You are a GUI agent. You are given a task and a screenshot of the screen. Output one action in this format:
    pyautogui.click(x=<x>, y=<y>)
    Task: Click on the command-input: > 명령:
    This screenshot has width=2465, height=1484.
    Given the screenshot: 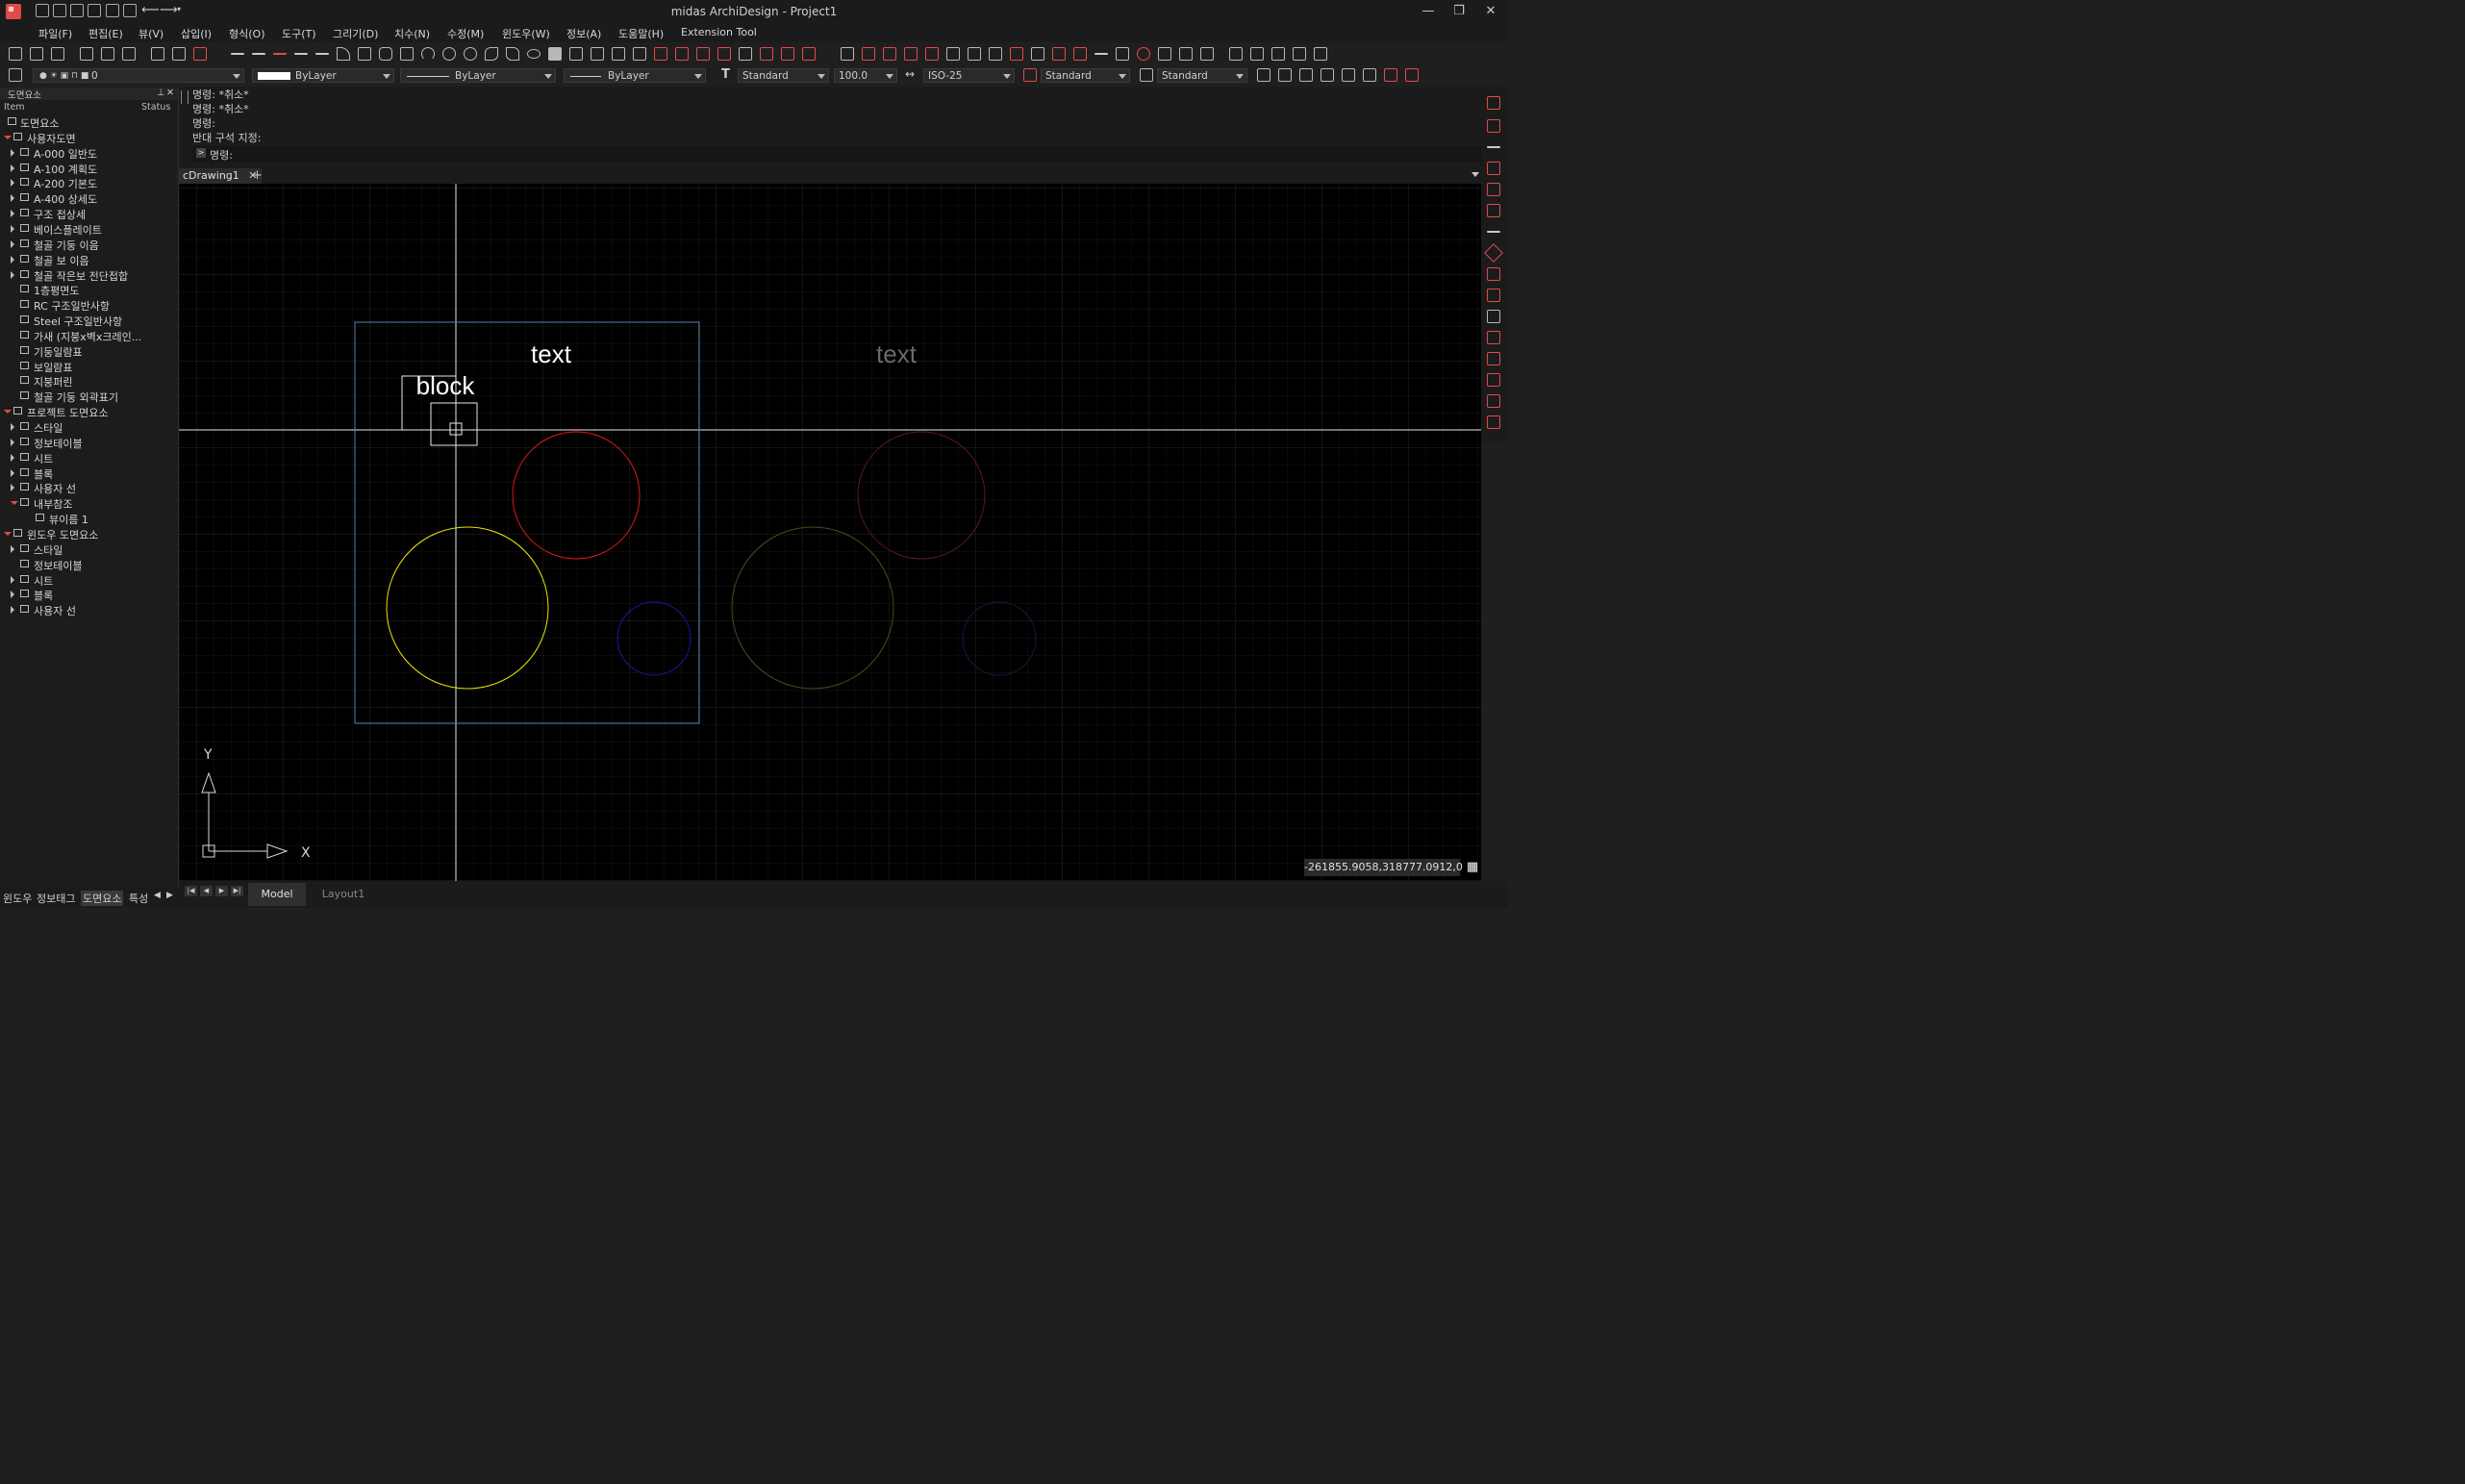 What is the action you would take?
    pyautogui.click(x=836, y=154)
    